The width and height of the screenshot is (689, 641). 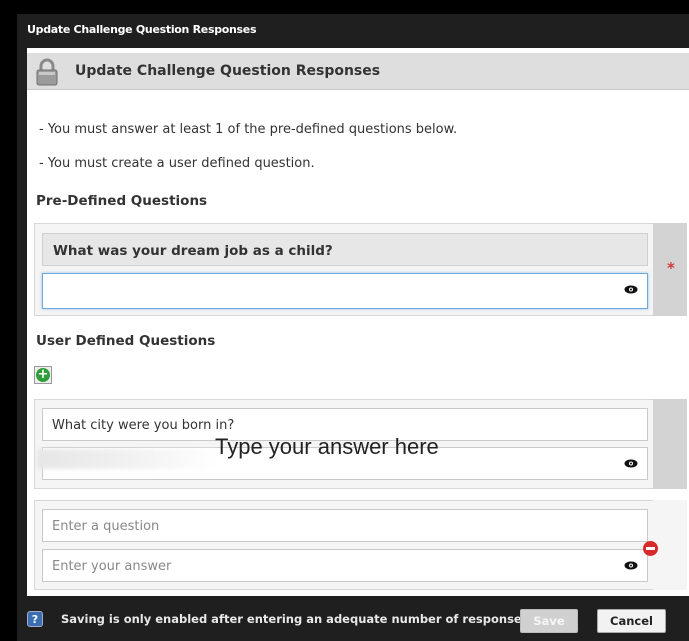 I want to click on window-title: Update Challenge Question Responses, so click(x=142, y=29).